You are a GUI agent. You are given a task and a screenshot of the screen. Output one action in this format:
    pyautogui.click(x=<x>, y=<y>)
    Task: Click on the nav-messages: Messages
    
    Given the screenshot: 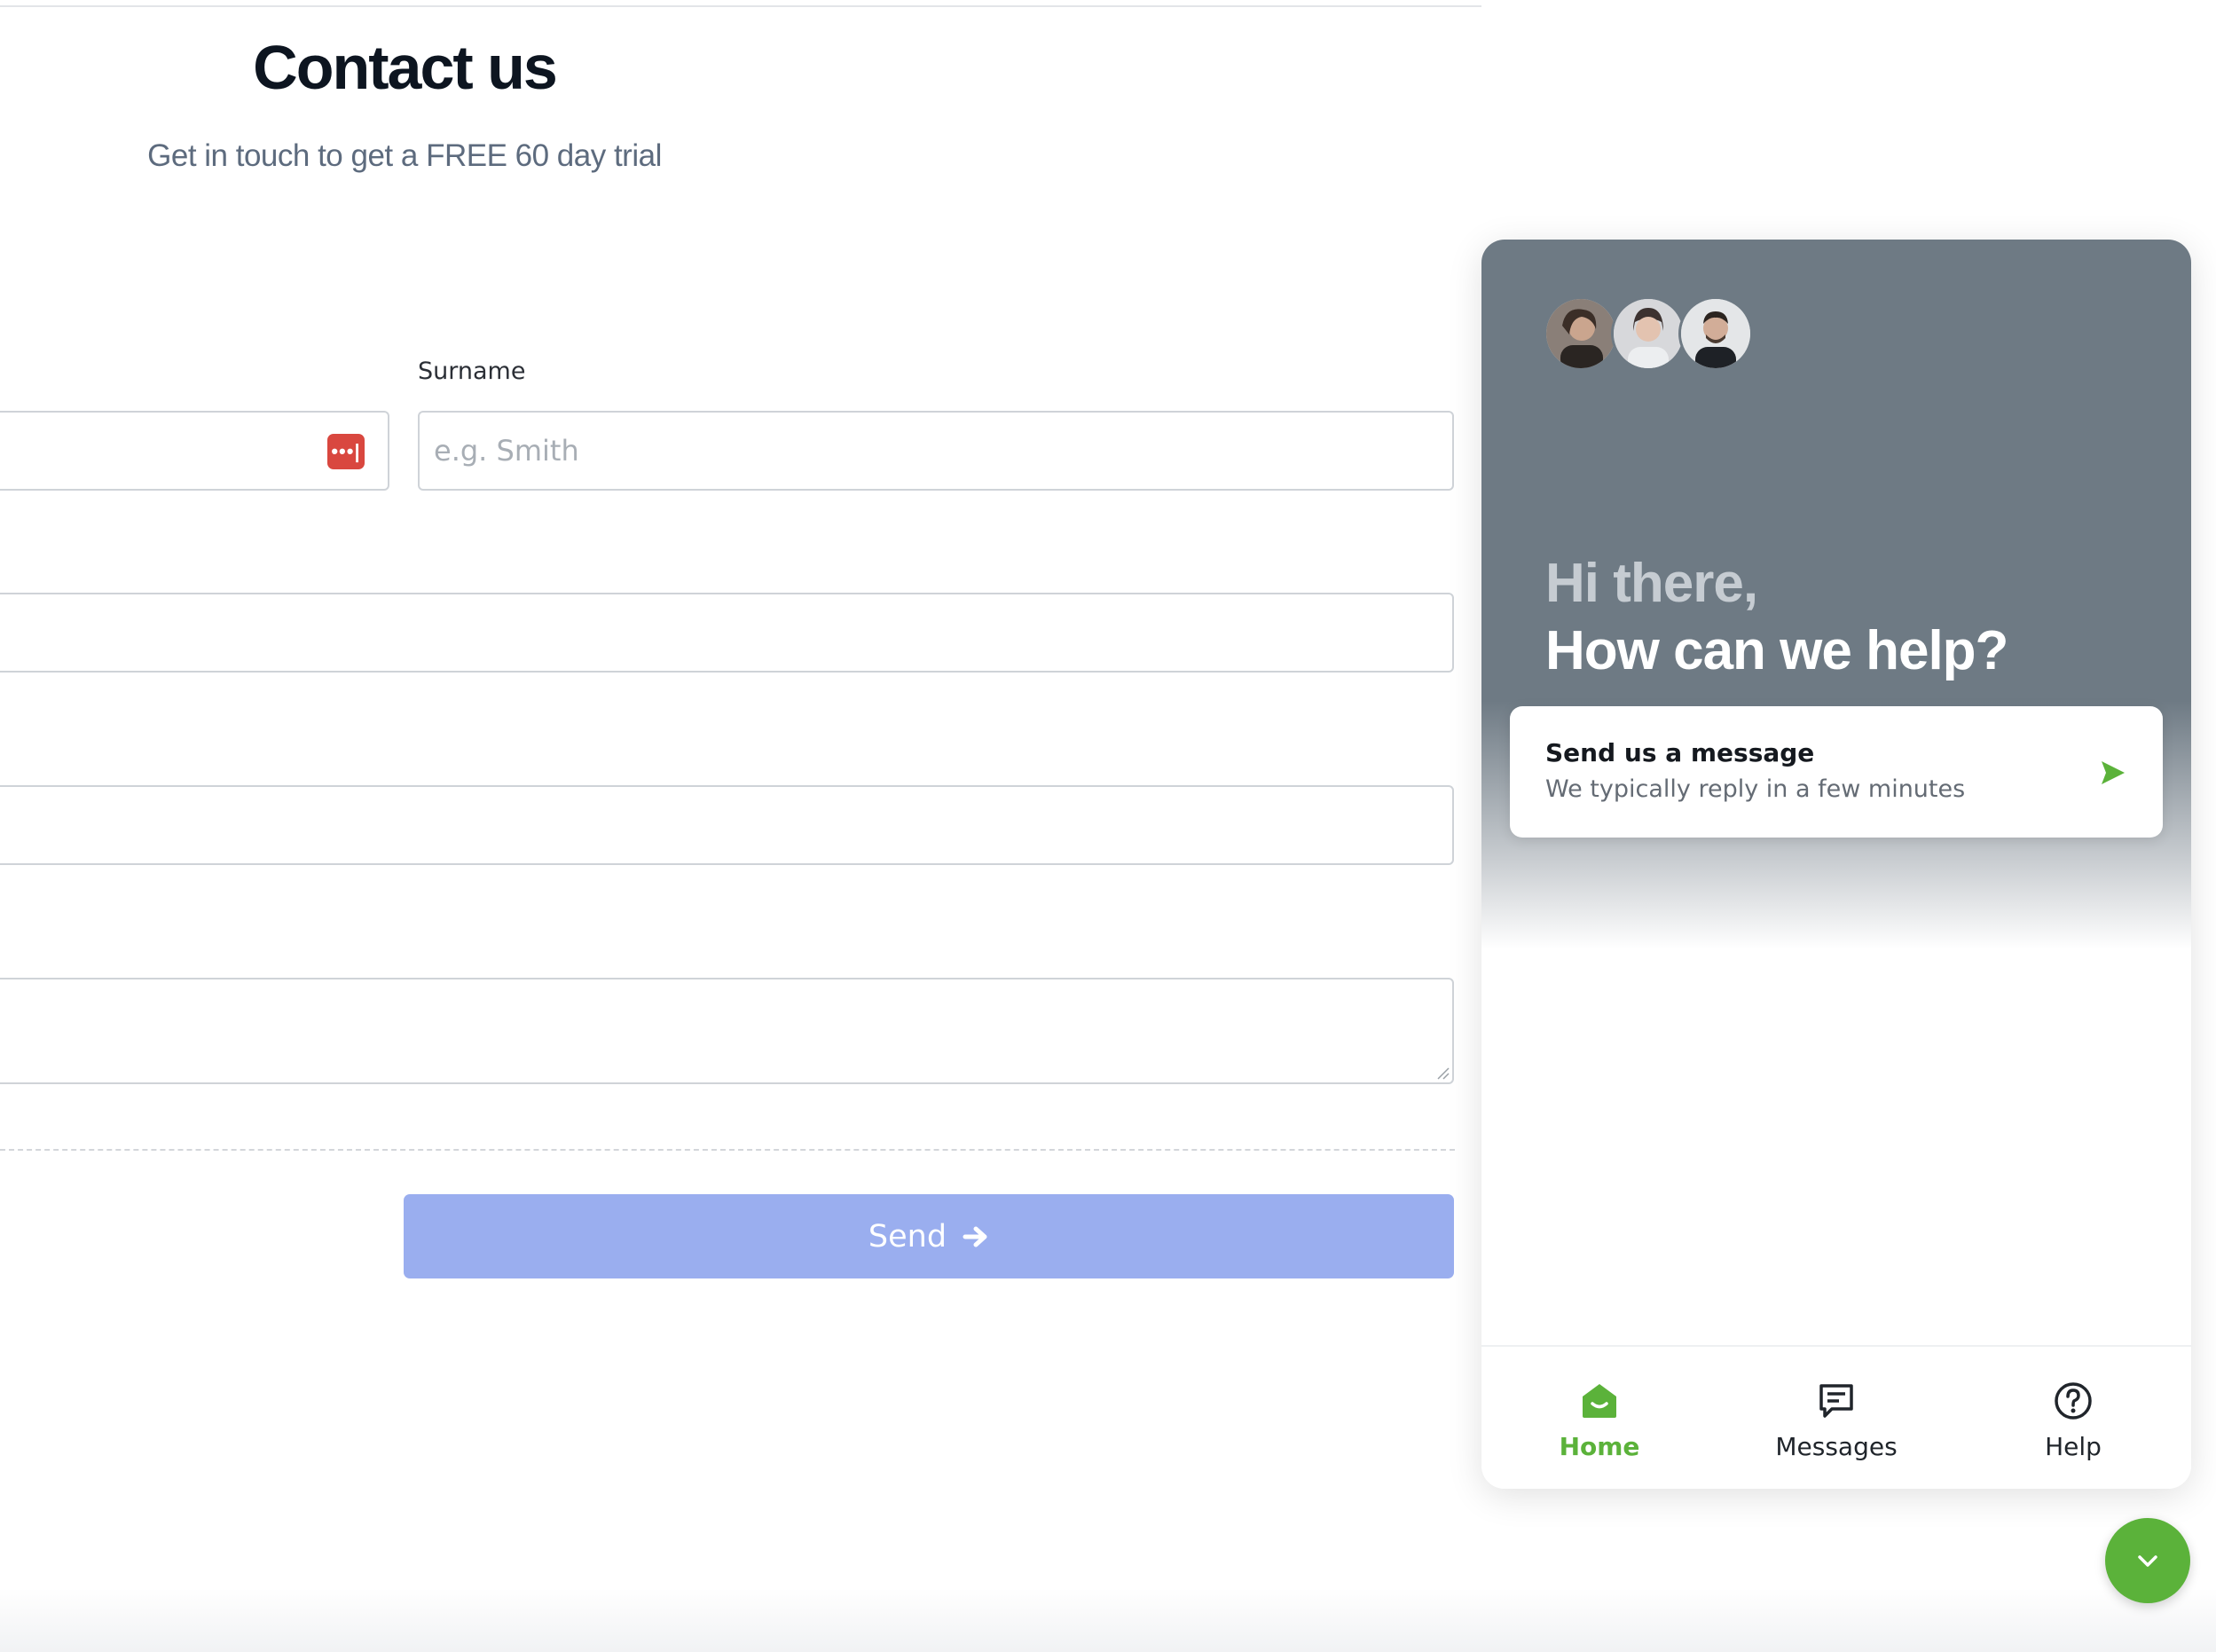 What is the action you would take?
    pyautogui.click(x=1836, y=1418)
    